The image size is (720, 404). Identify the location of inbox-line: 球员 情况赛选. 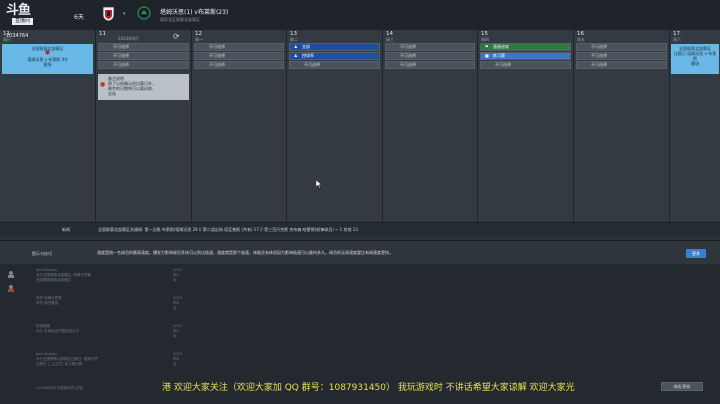
(47, 303).